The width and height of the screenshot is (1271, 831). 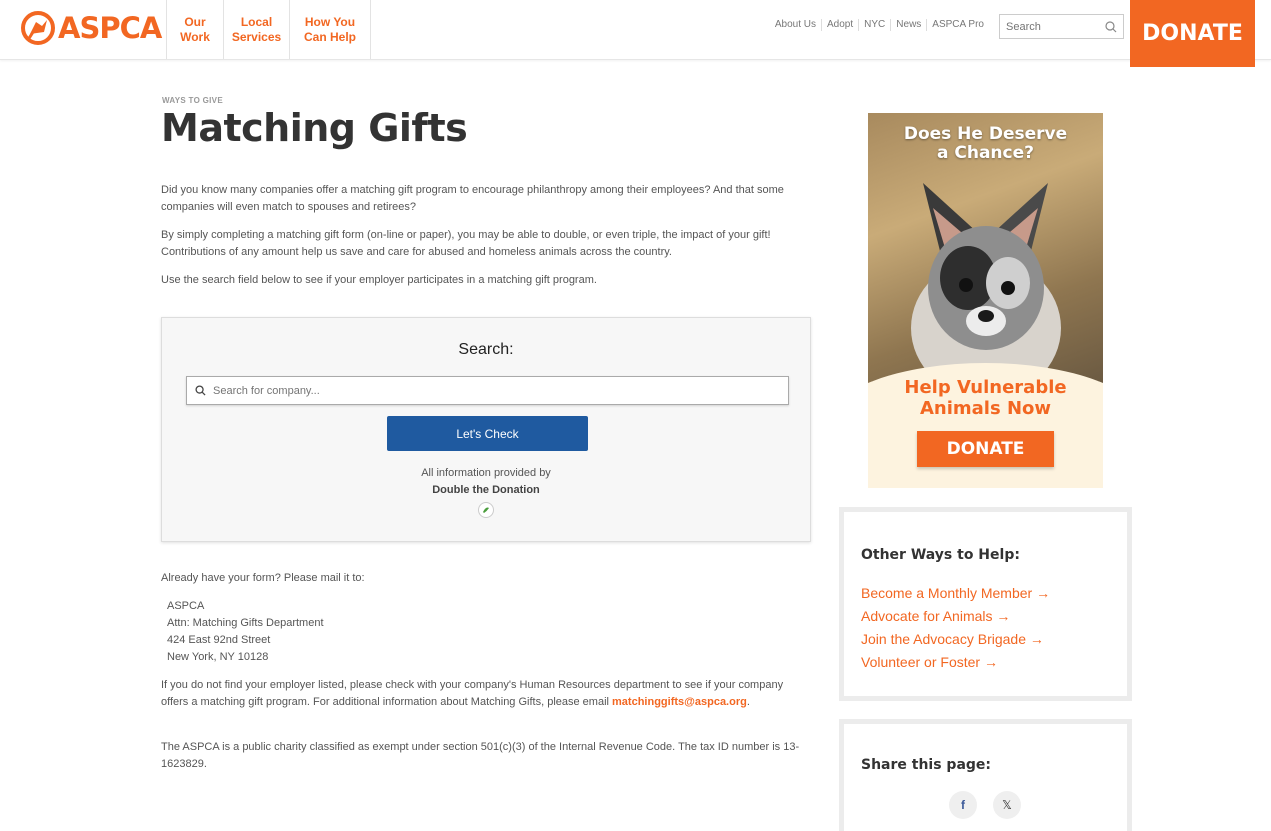 I want to click on provider-name: Double the Donation, so click(x=486, y=490).